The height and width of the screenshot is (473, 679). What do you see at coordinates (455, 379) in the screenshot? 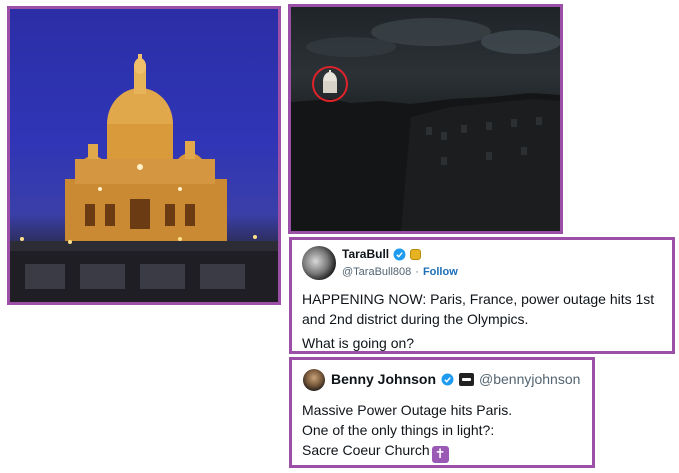
I see `author-row: Benny Johnson @bennyjohnson` at bounding box center [455, 379].